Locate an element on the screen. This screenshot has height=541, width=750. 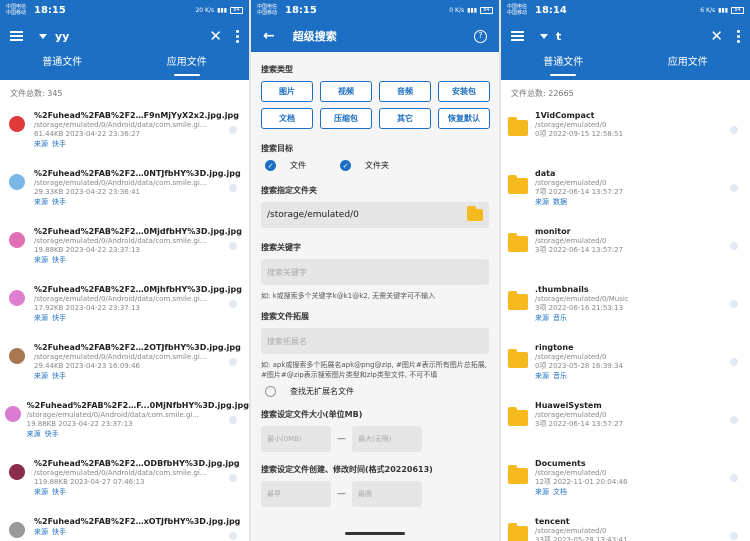
battery-icon: 84 is located at coordinates (236, 10).